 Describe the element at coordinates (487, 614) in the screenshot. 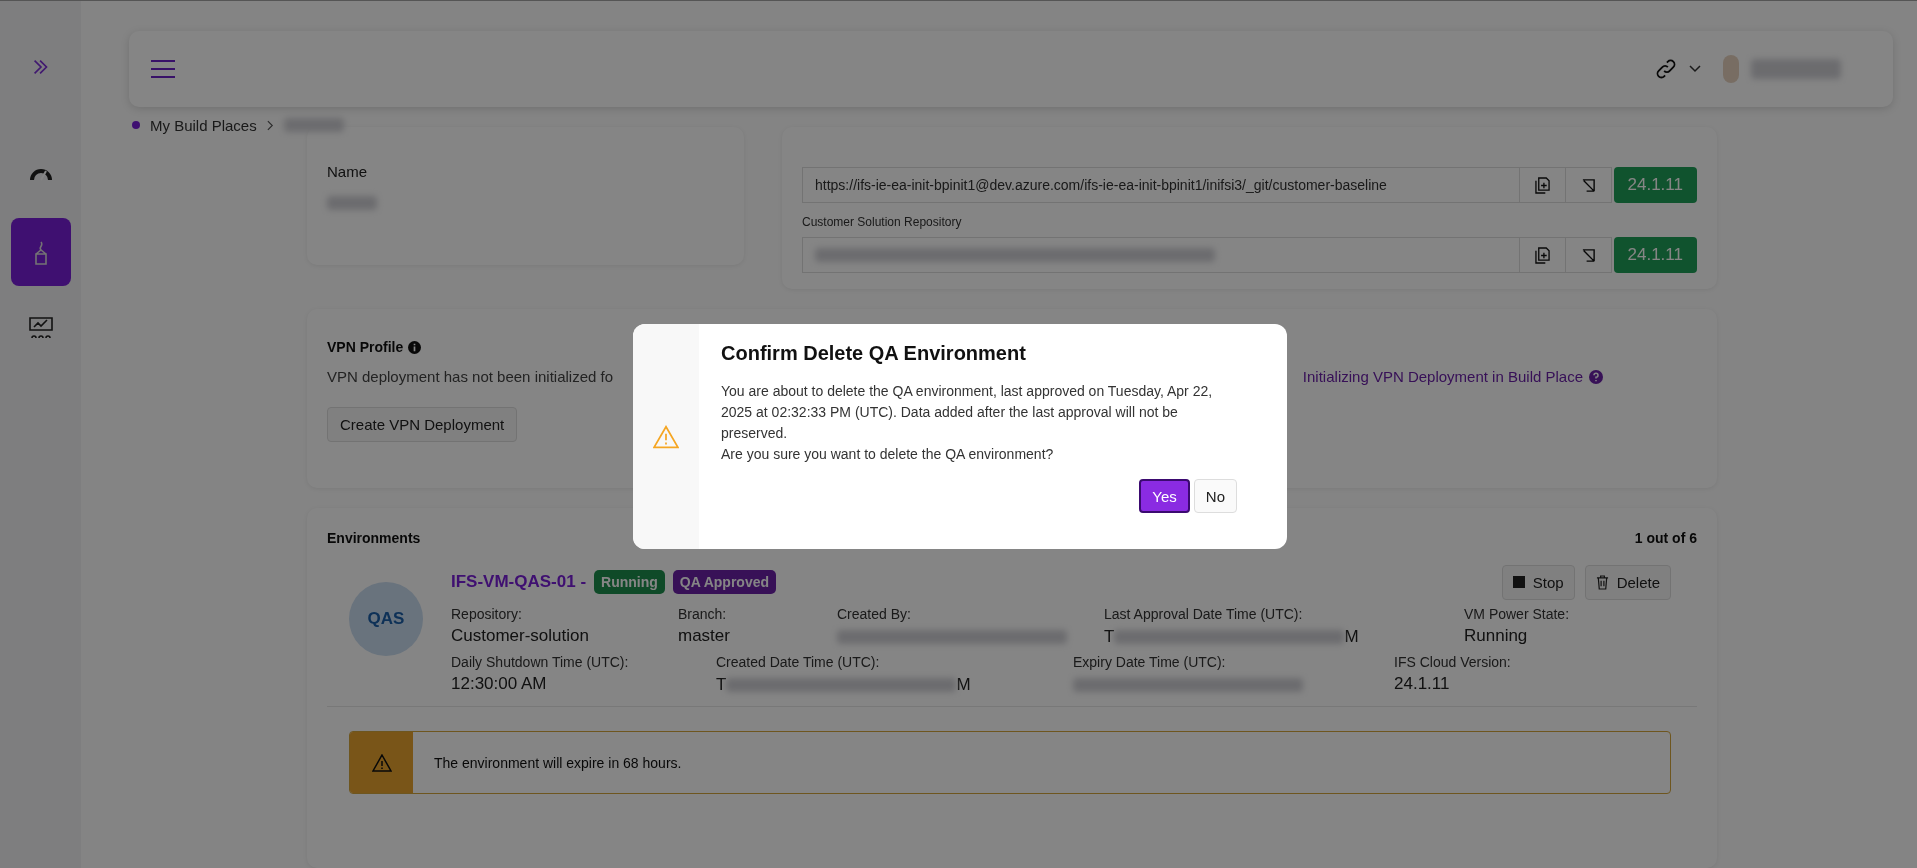

I see `field-label: Repository:` at that location.